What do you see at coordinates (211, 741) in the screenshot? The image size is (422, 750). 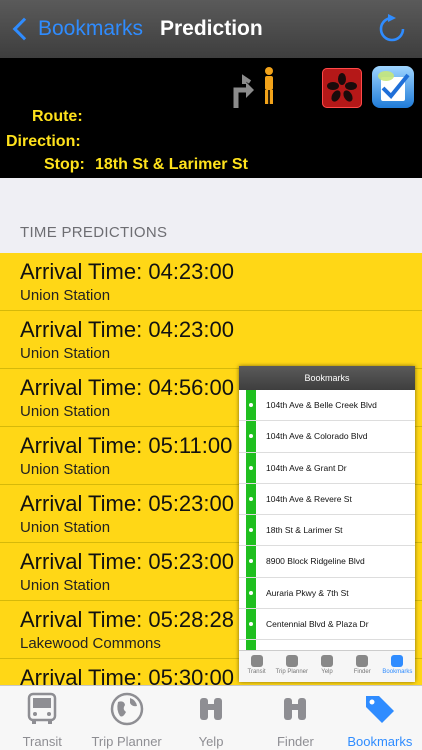 I see `tab-label: Yelp` at bounding box center [211, 741].